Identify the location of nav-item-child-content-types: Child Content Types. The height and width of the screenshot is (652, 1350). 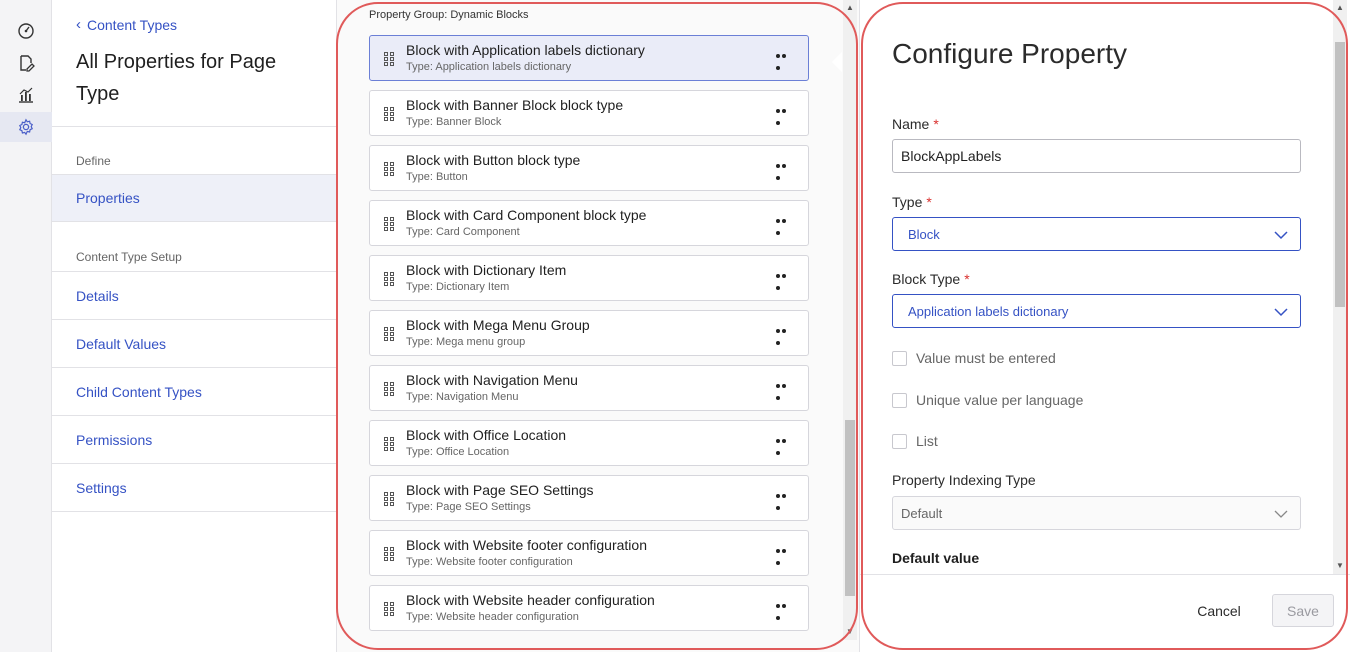
(194, 392).